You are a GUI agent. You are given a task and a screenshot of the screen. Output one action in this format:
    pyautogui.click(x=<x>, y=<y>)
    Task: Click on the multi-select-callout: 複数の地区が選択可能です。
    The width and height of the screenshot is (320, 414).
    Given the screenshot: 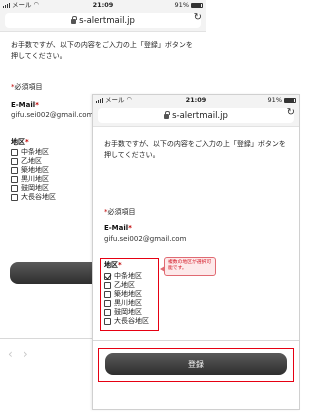 What is the action you would take?
    pyautogui.click(x=188, y=266)
    